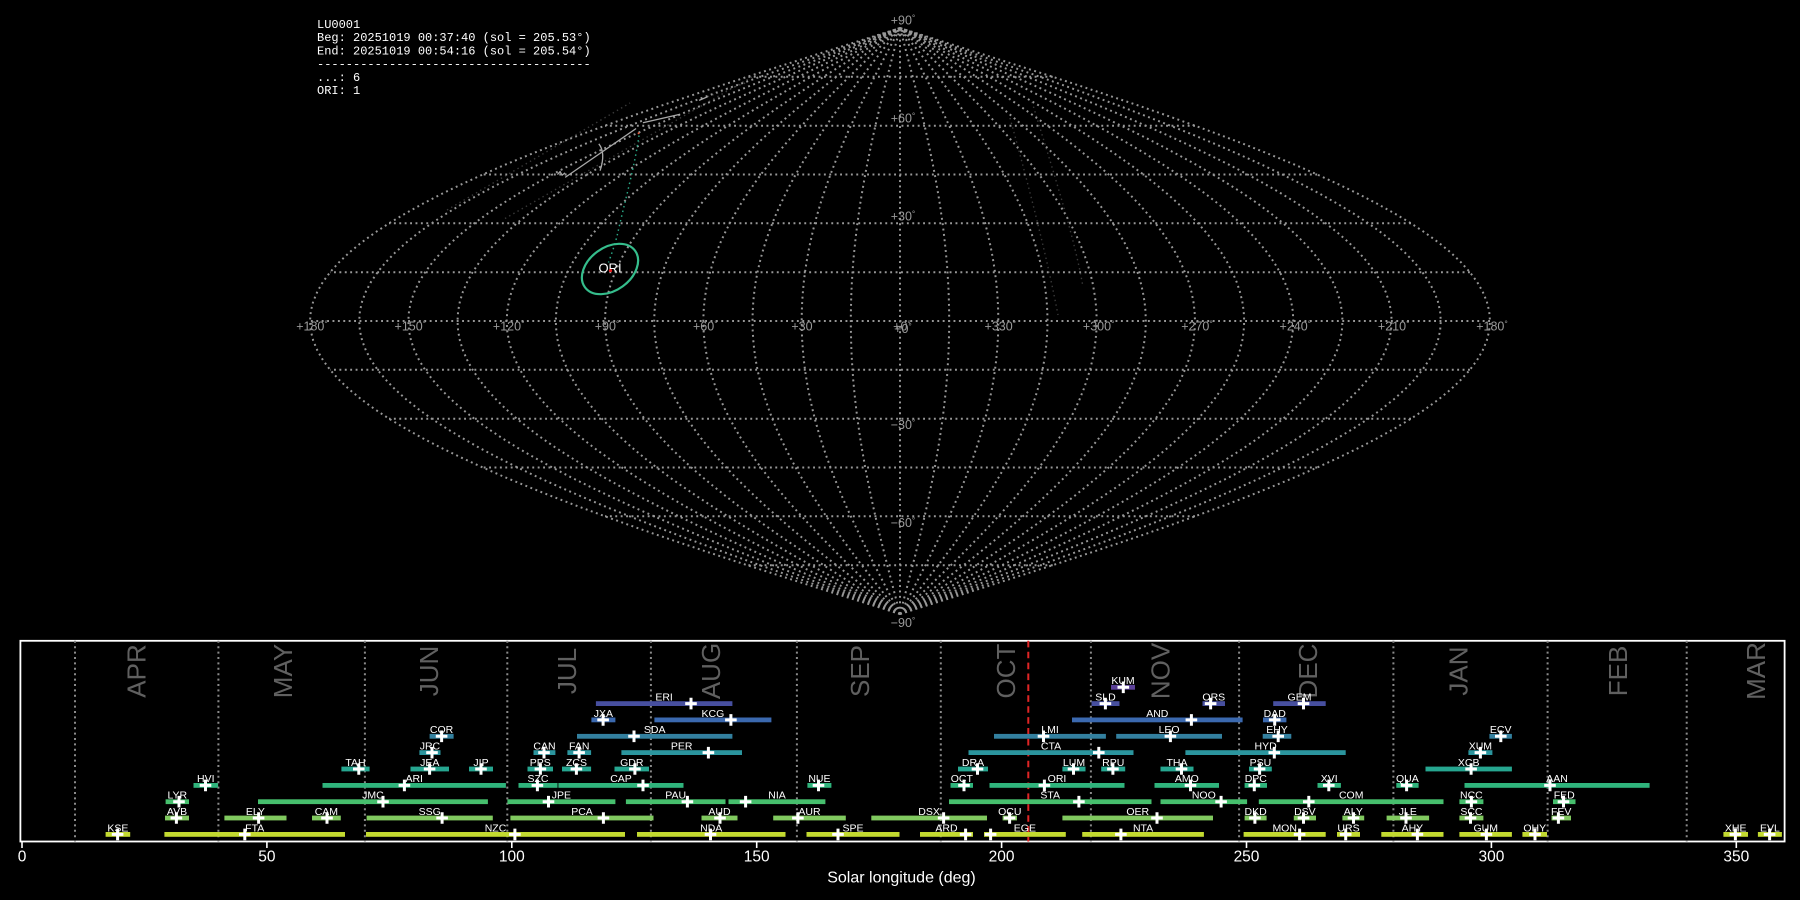 This screenshot has width=1800, height=900. I want to click on svg-text: AHY, so click(1413, 828).